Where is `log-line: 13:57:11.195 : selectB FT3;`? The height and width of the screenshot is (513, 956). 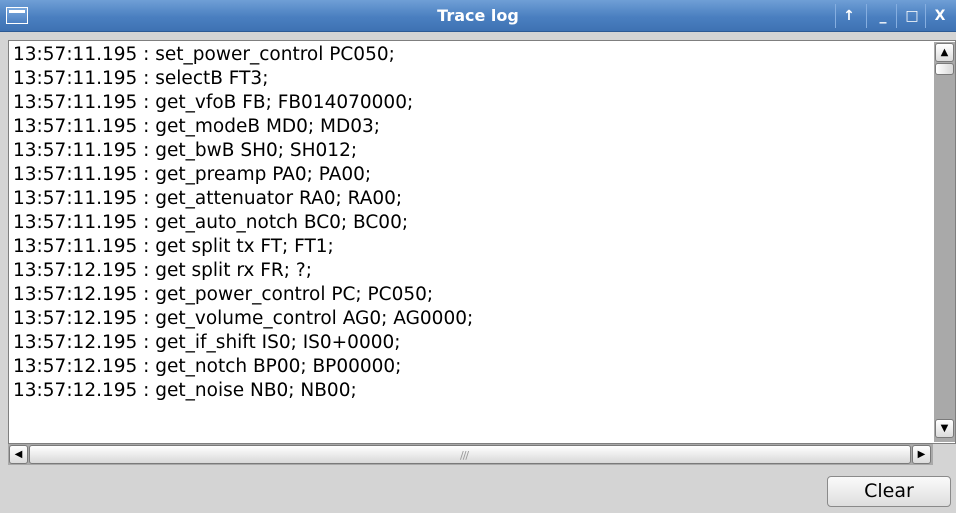
log-line: 13:57:11.195 : selectB FT3; is located at coordinates (141, 78).